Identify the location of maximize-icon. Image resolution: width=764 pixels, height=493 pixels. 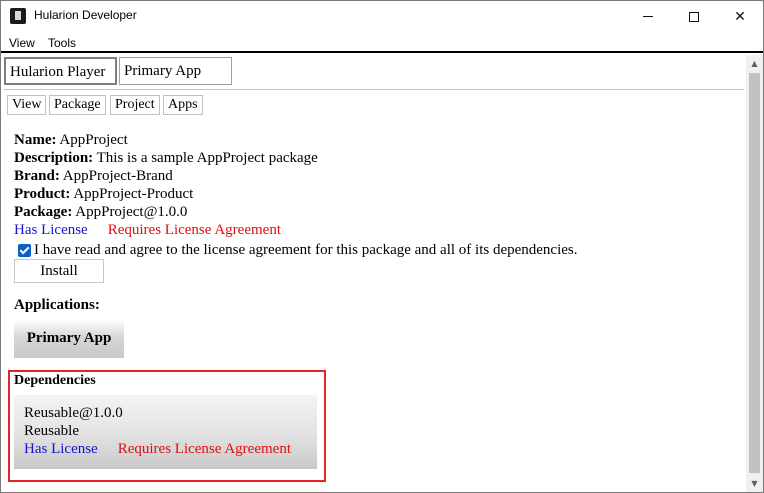
(694, 16).